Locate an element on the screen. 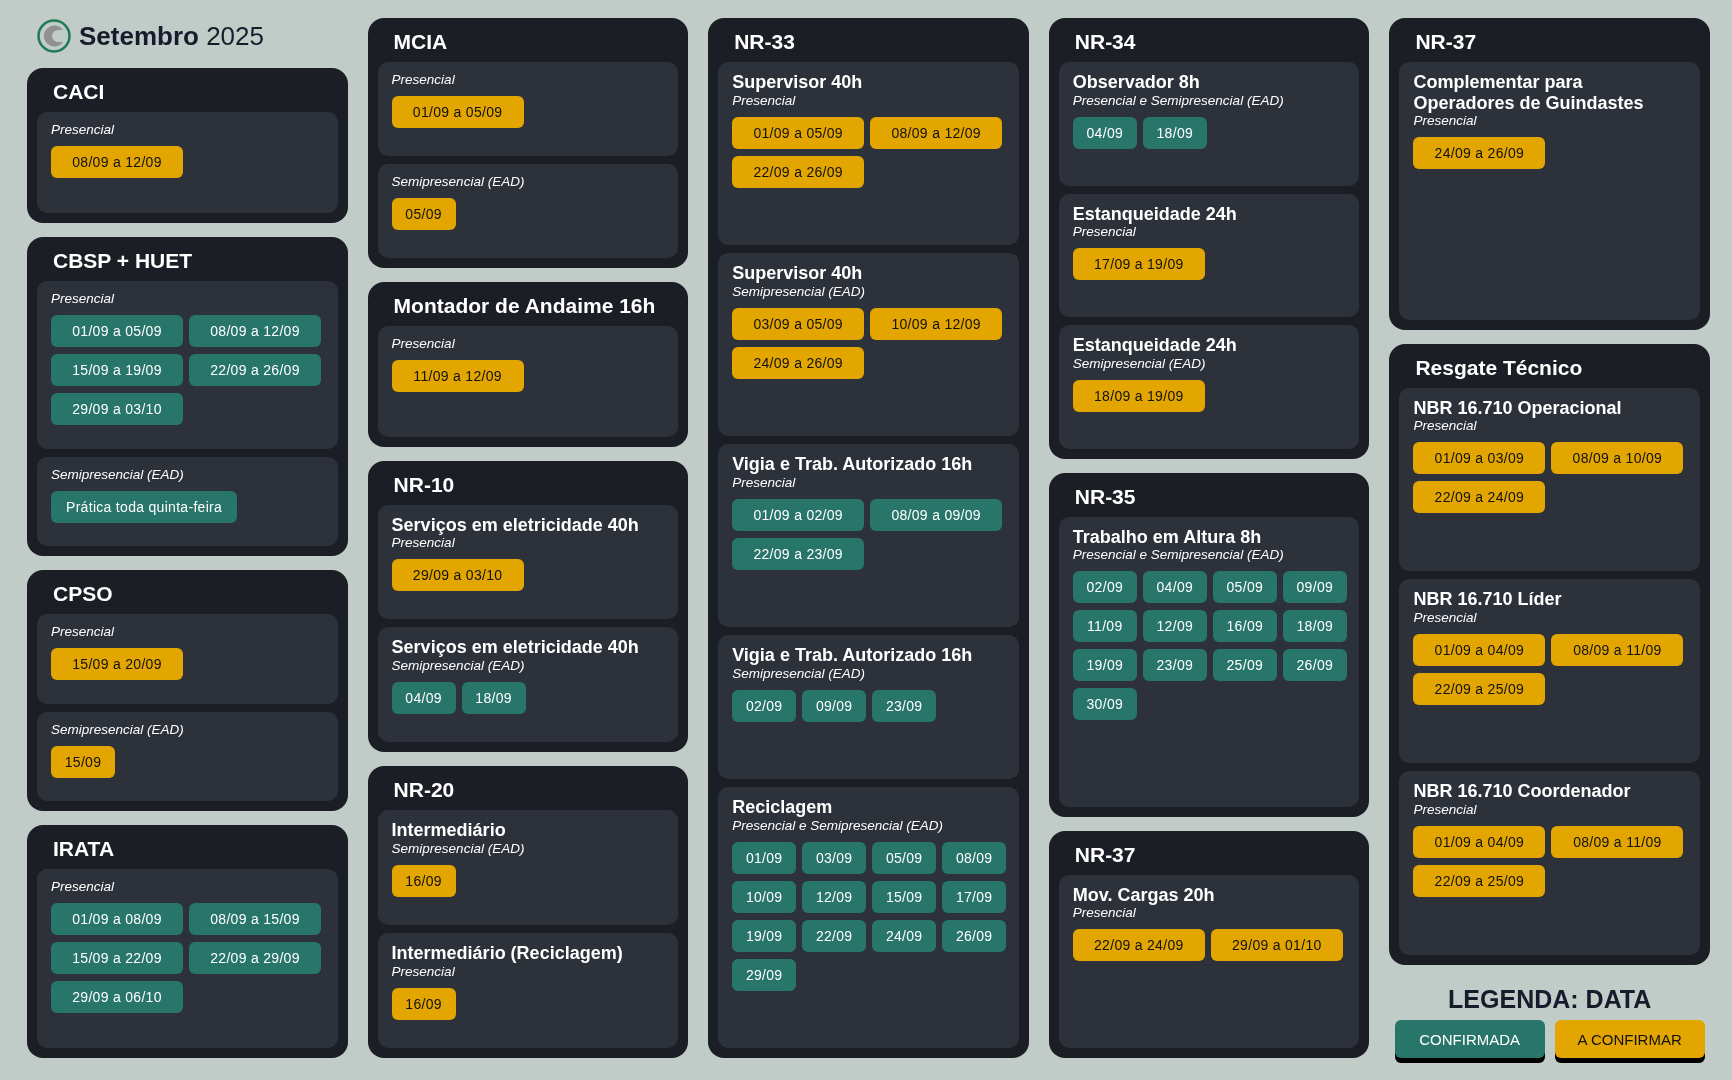 The image size is (1732, 1080). course-title: MCIA is located at coordinates (420, 41).